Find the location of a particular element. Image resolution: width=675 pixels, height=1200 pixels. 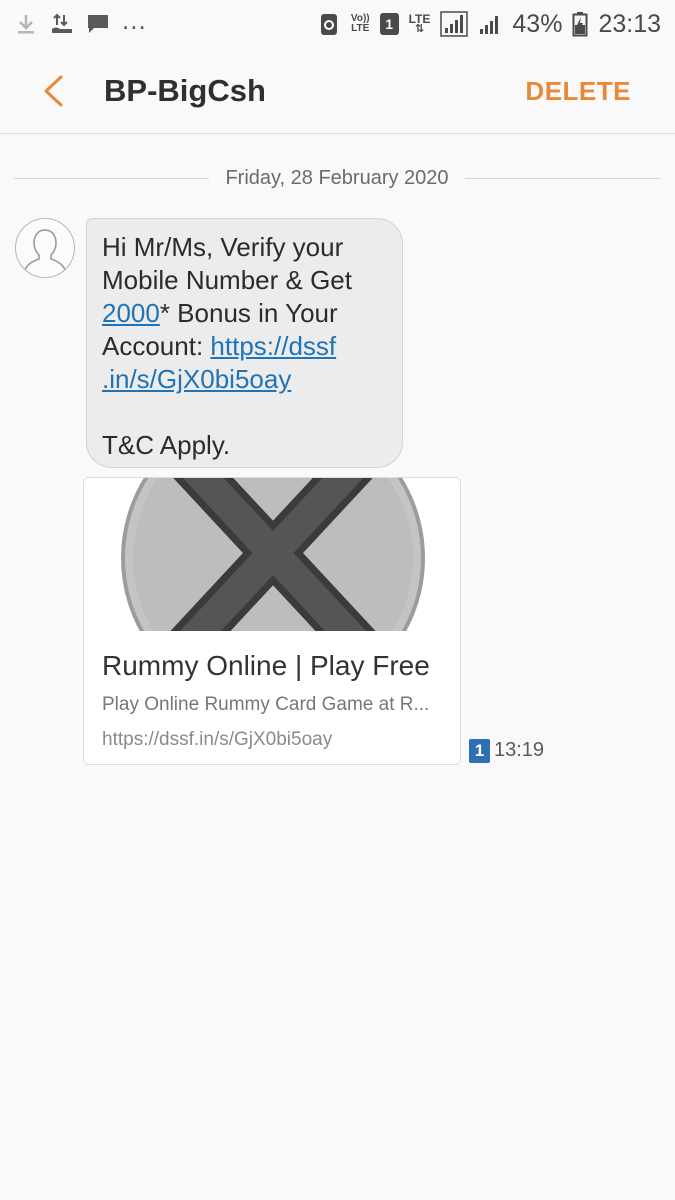

person-silhouette-icon is located at coordinates (45, 250).